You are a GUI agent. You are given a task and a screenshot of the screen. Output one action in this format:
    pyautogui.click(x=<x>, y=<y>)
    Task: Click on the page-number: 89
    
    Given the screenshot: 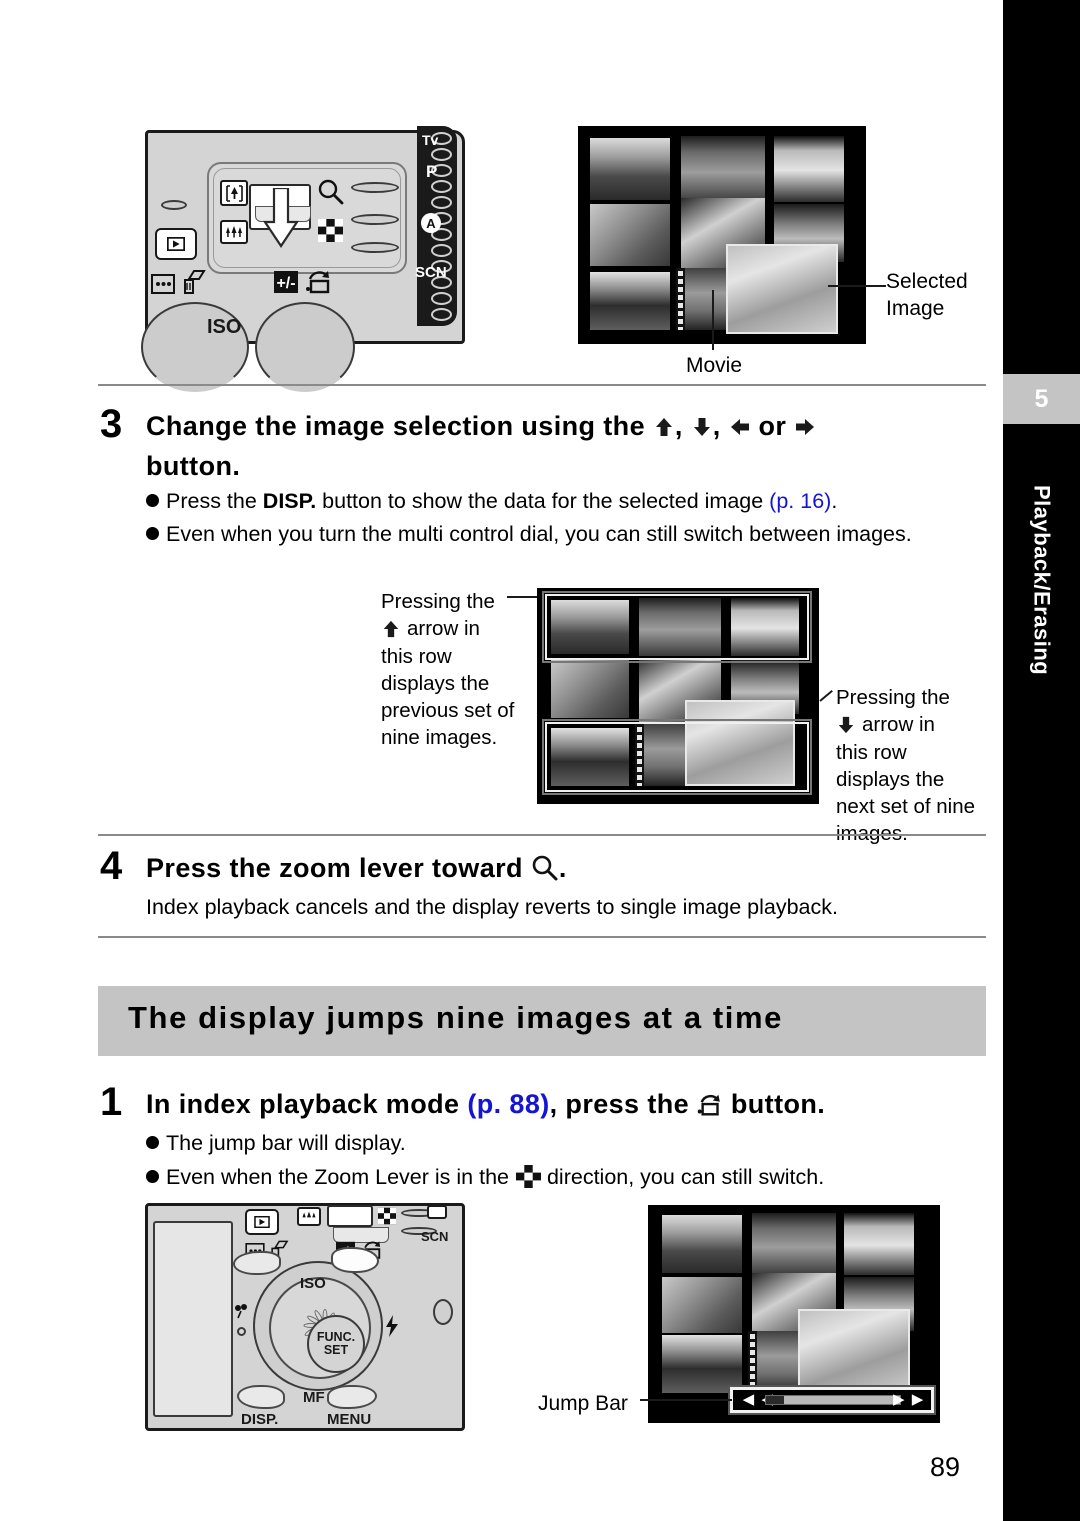 What is the action you would take?
    pyautogui.click(x=945, y=1467)
    